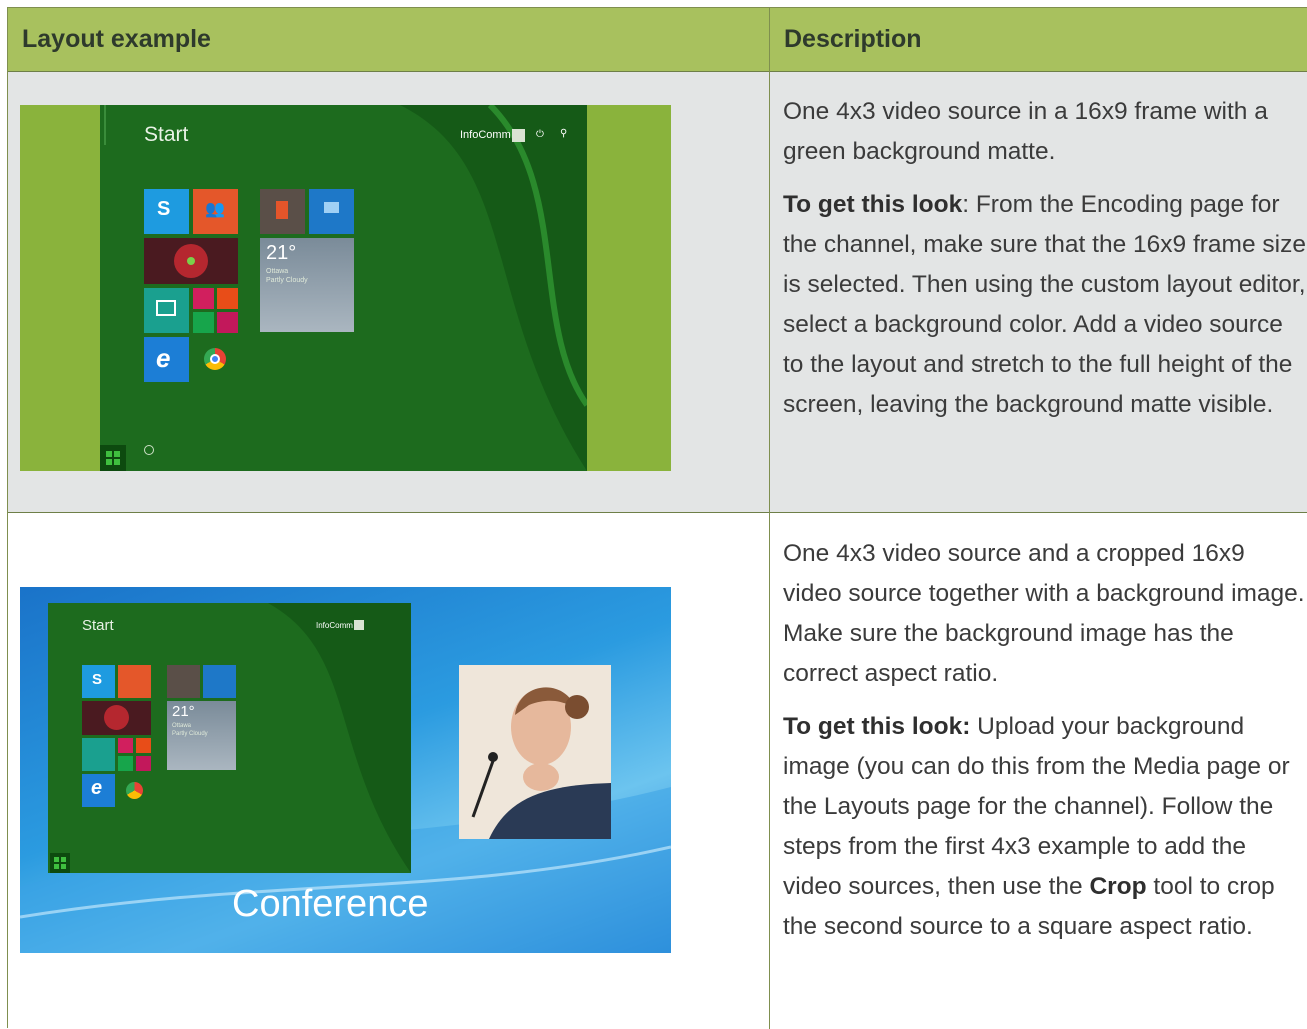 This screenshot has width=1307, height=1029. What do you see at coordinates (535, 752) in the screenshot?
I see `speaker-photo` at bounding box center [535, 752].